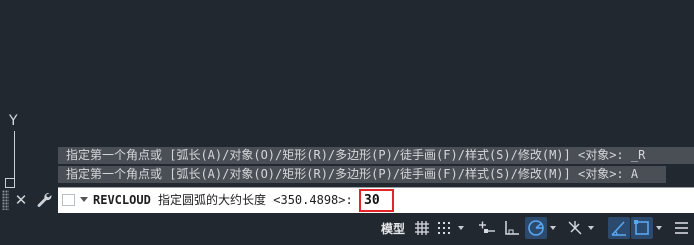 The image size is (694, 245). I want to click on command-input-field: 30, so click(376, 200).